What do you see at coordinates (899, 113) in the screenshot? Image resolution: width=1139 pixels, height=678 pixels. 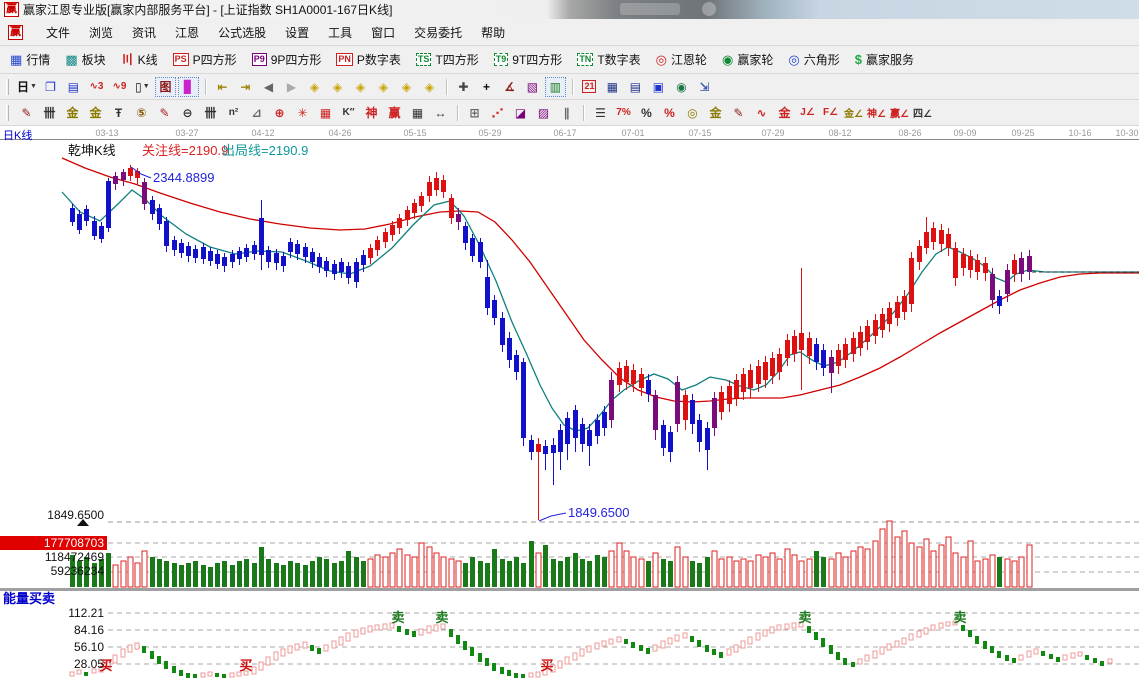 I see `ying-angle-icon: 赢∠` at bounding box center [899, 113].